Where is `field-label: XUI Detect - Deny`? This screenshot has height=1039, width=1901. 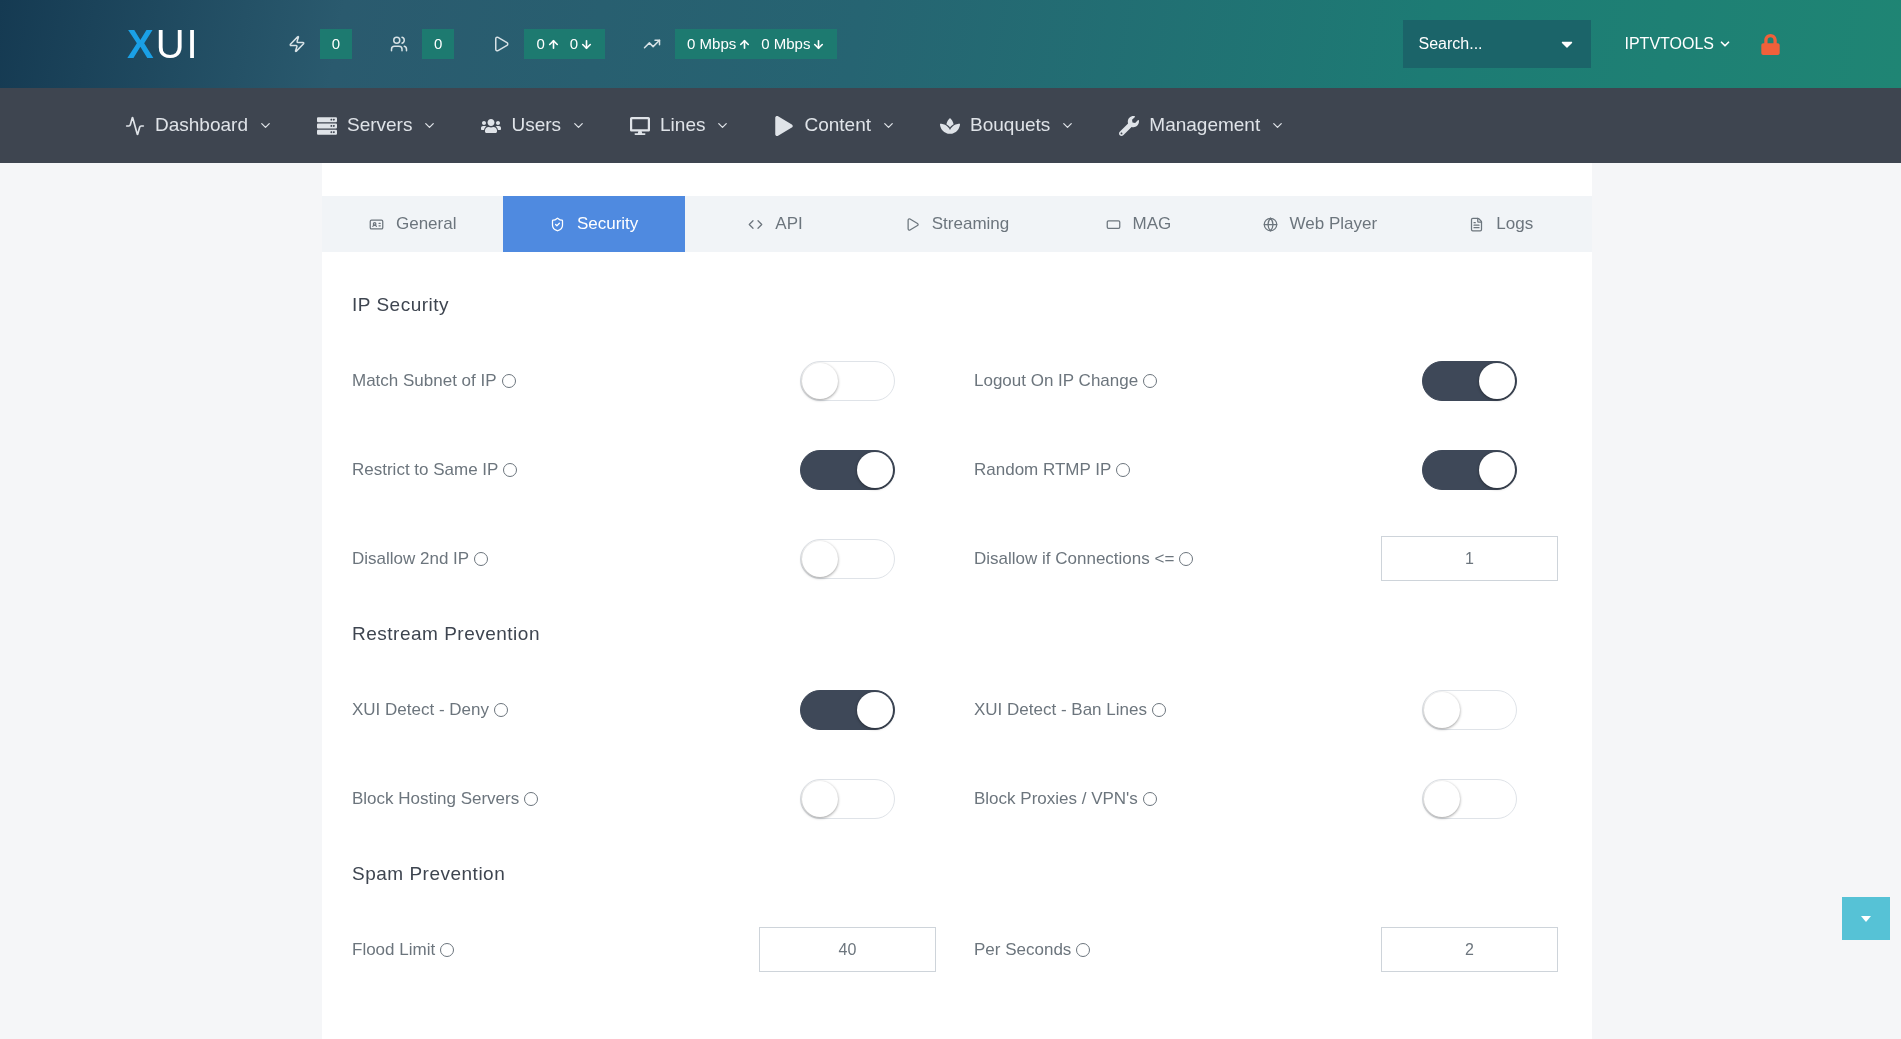 field-label: XUI Detect - Deny is located at coordinates (420, 709).